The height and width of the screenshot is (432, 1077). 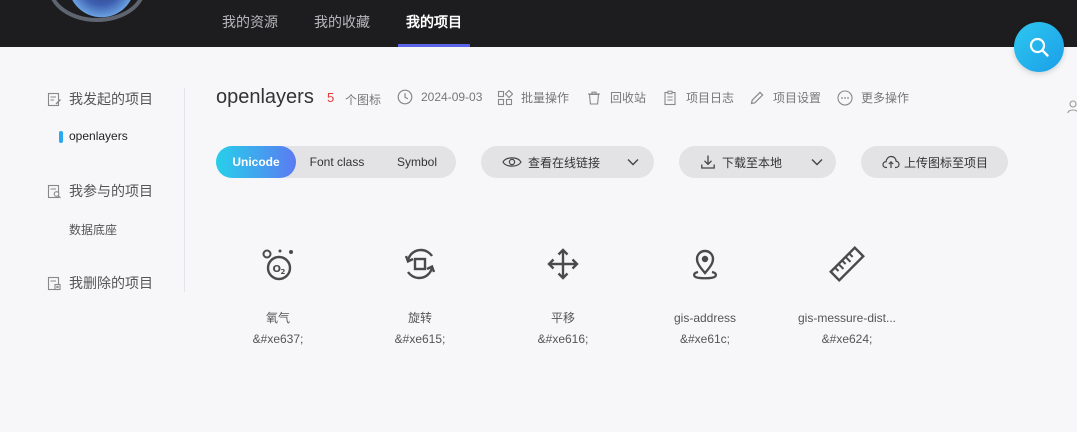 What do you see at coordinates (277, 265) in the screenshot?
I see `oxygen-icon: O 2` at bounding box center [277, 265].